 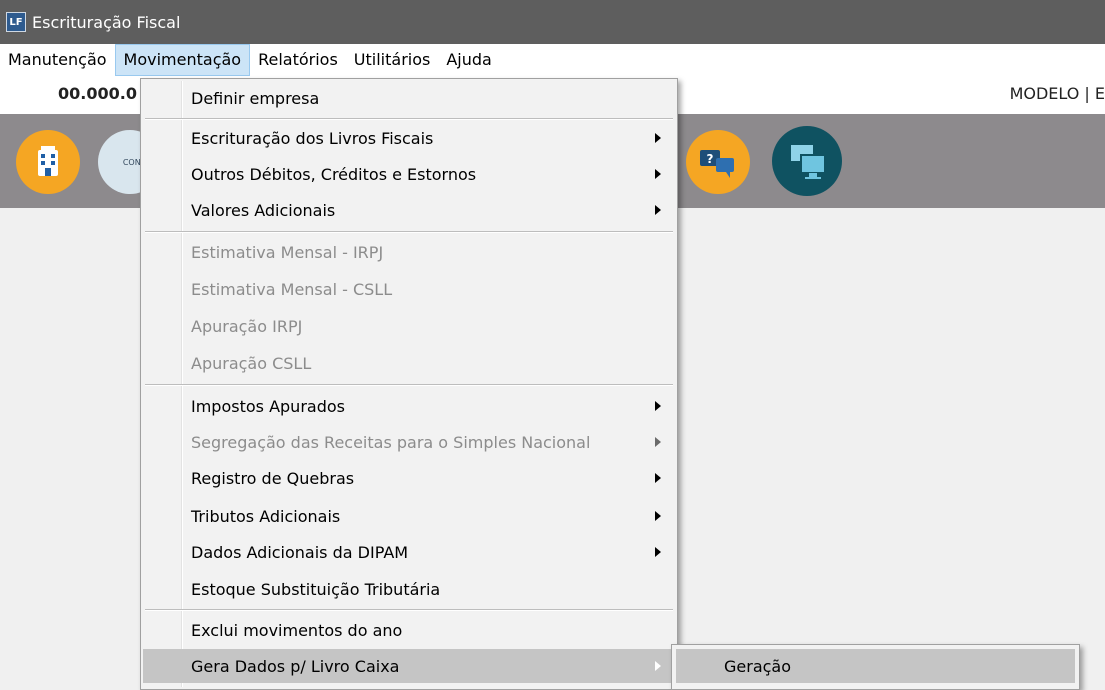 I want to click on menu-ajuda: Ajuda, so click(x=469, y=60).